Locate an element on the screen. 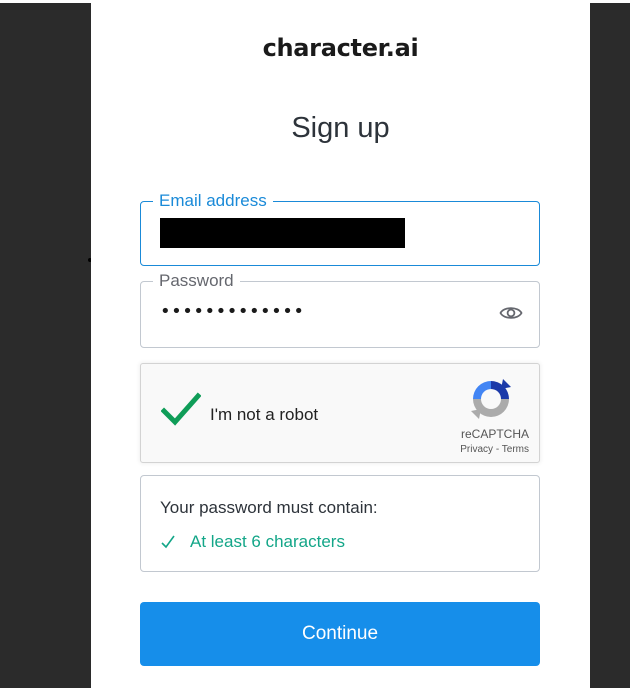 The height and width of the screenshot is (688, 630). privacy-link: Privacy is located at coordinates (476, 449).